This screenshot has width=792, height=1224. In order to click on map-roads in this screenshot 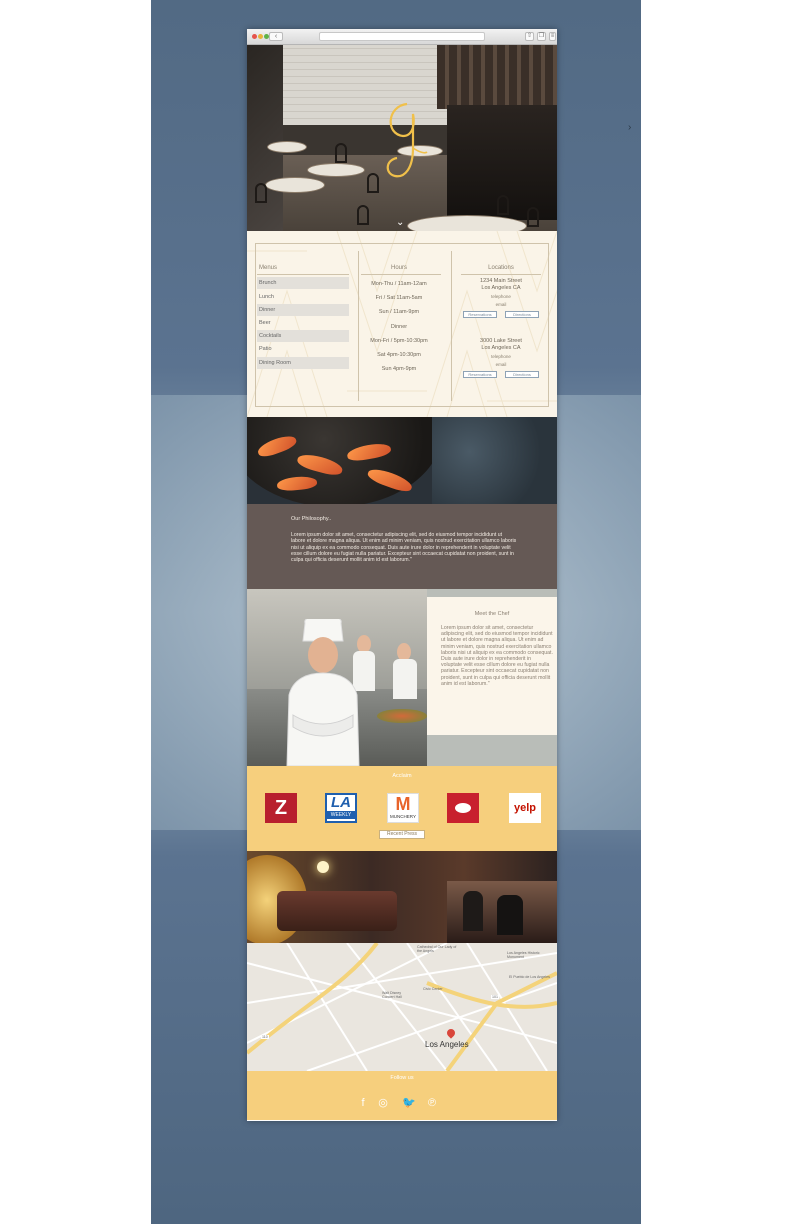, I will do `click(402, 1007)`.